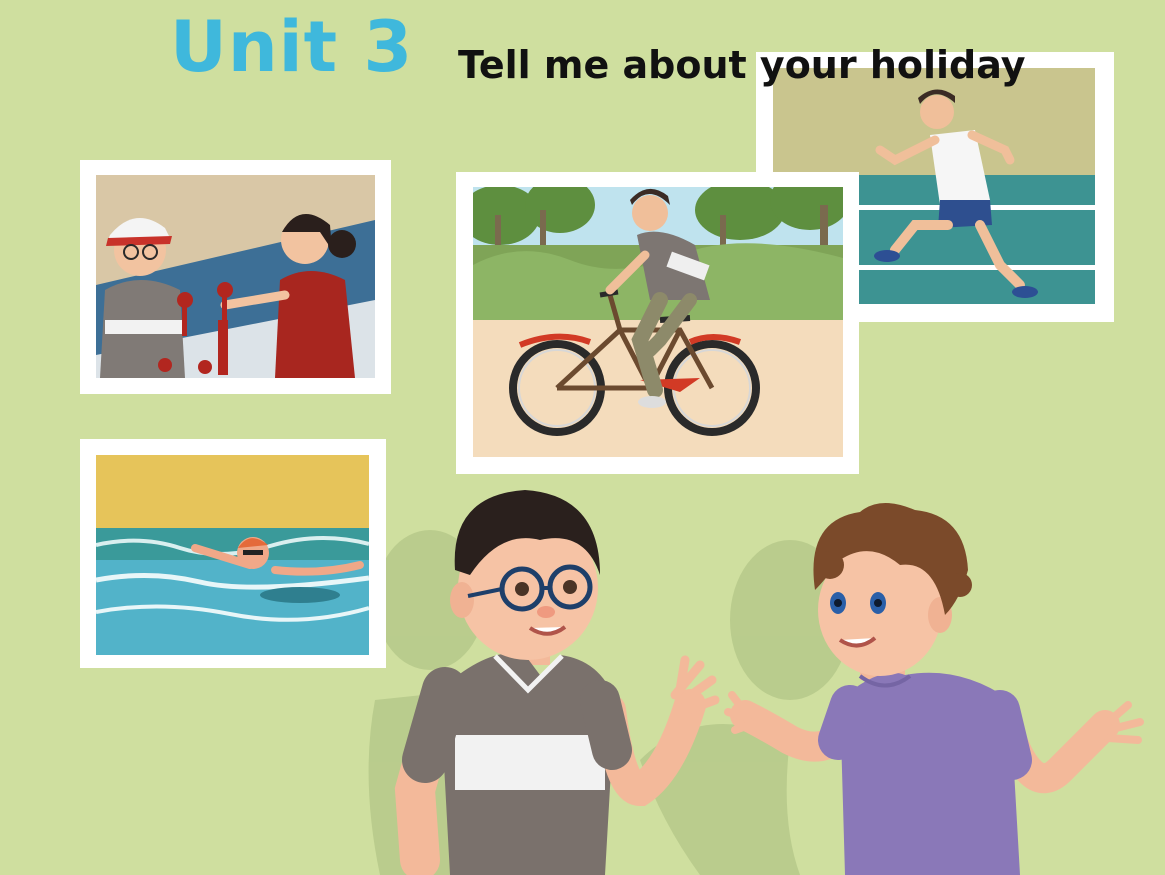 This screenshot has width=1165, height=875. I want to click on unit-title: Unit 3, so click(292, 47).